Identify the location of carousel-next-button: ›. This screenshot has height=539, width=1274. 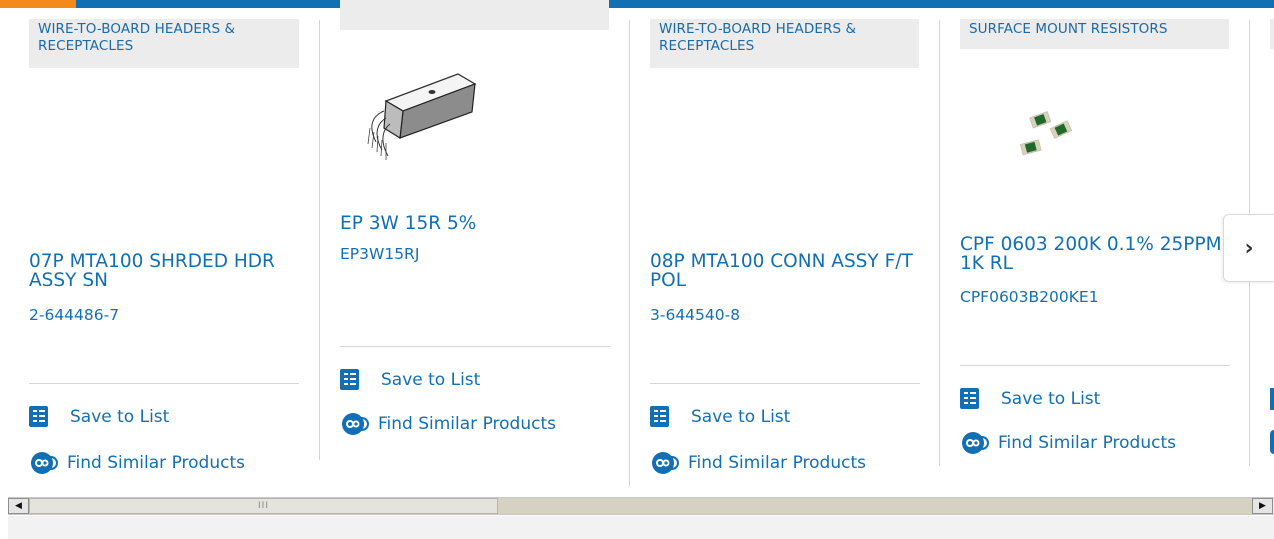
(1248, 248).